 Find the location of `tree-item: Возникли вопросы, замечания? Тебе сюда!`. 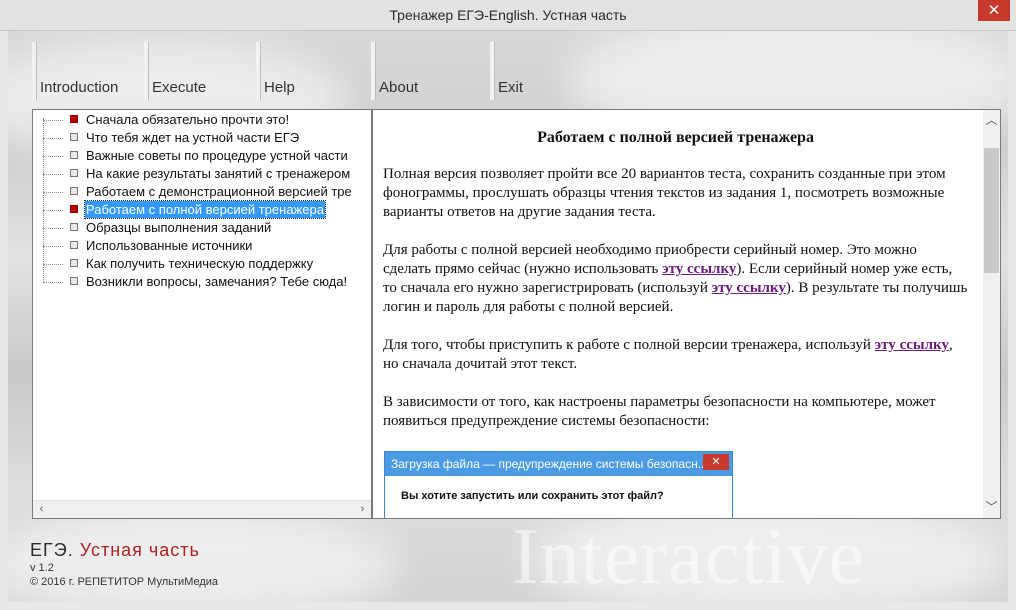

tree-item: Возникли вопросы, замечания? Тебе сюда! is located at coordinates (207, 282).